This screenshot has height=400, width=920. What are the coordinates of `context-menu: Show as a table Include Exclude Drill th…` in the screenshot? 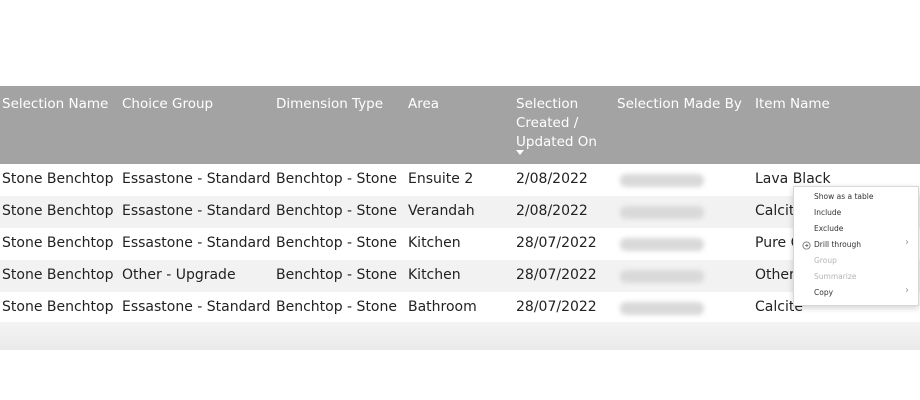 It's located at (856, 246).